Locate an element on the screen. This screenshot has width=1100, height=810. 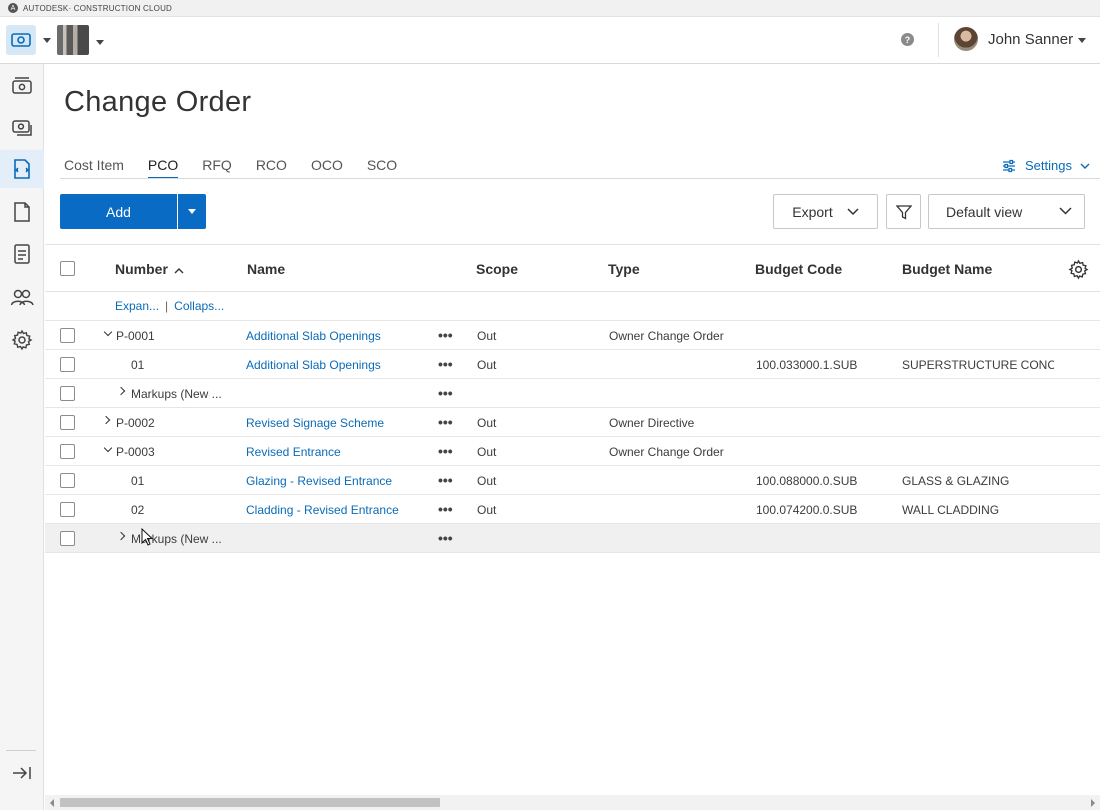
sidebar-divider is located at coordinates (21, 750).